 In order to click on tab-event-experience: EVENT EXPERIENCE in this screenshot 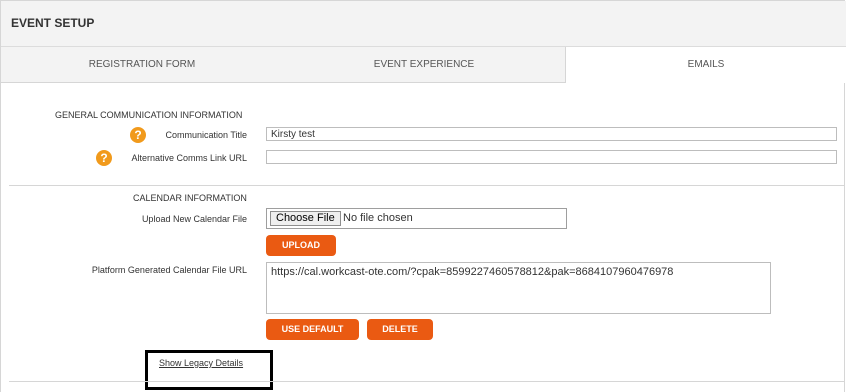, I will do `click(424, 65)`.